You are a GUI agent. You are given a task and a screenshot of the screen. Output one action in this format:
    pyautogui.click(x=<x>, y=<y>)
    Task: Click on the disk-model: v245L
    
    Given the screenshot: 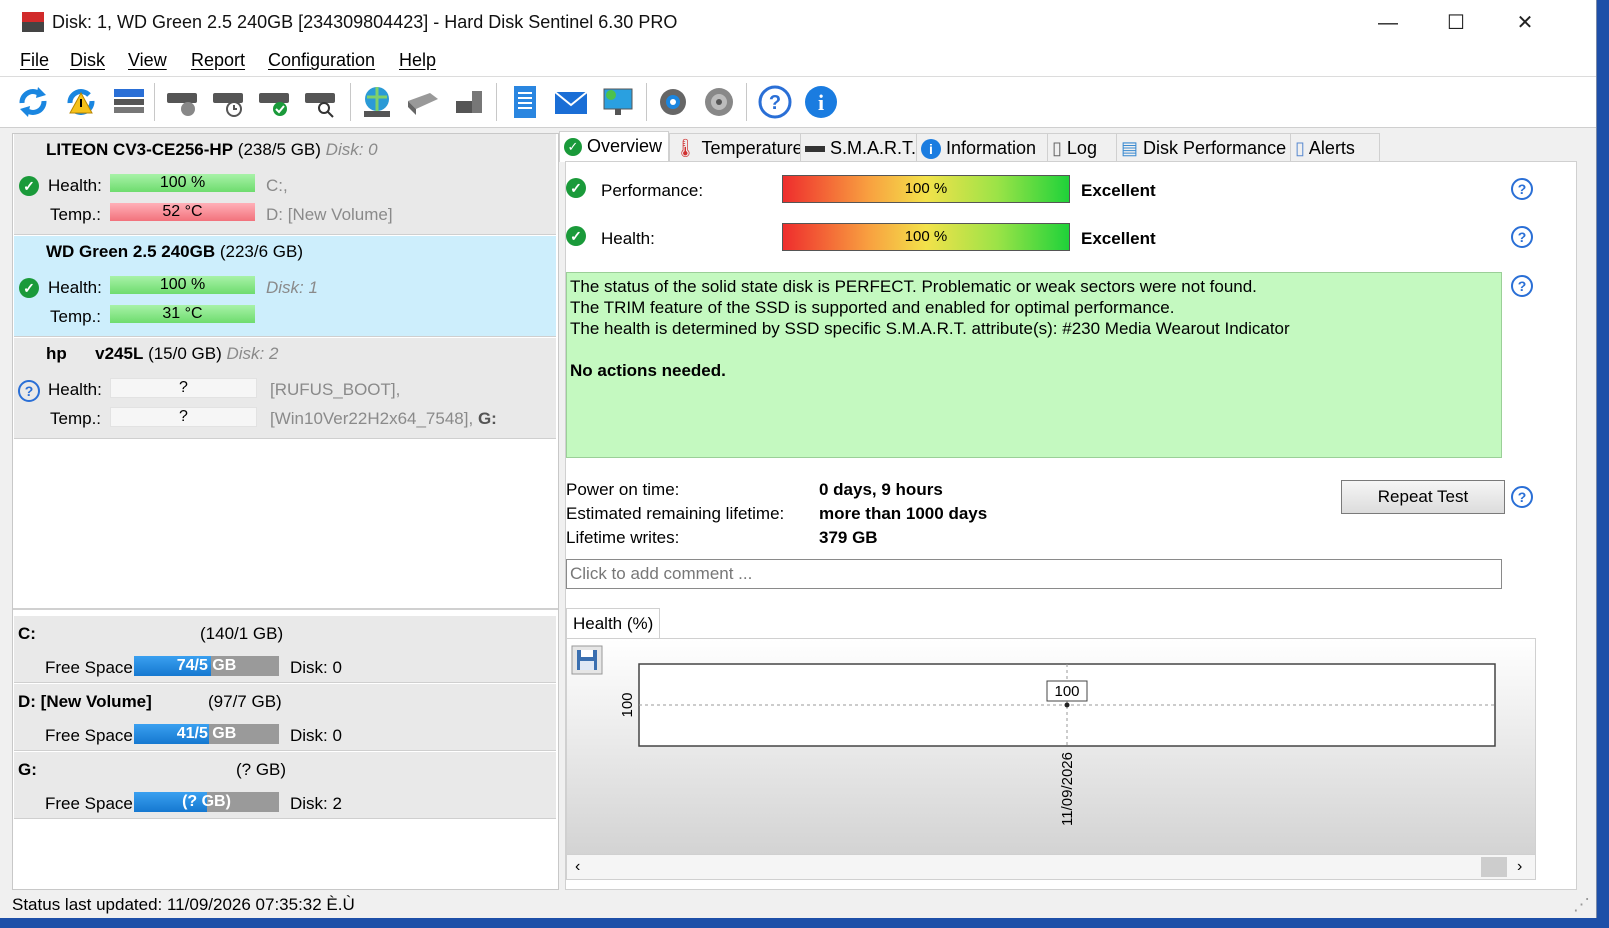 What is the action you would take?
    pyautogui.click(x=119, y=353)
    